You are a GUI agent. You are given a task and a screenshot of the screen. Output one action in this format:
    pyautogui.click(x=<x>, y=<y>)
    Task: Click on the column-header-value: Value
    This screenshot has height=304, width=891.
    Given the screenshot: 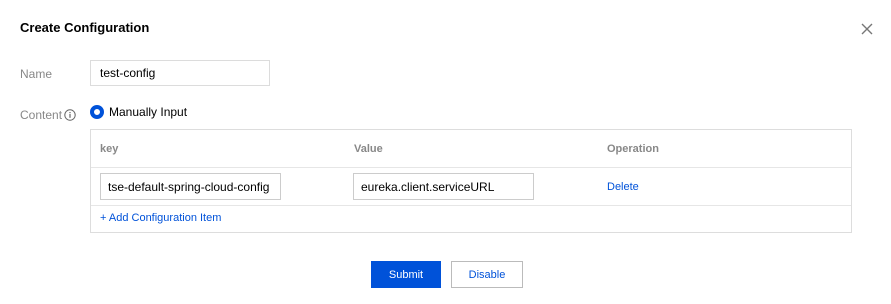 What is the action you would take?
    pyautogui.click(x=368, y=149)
    